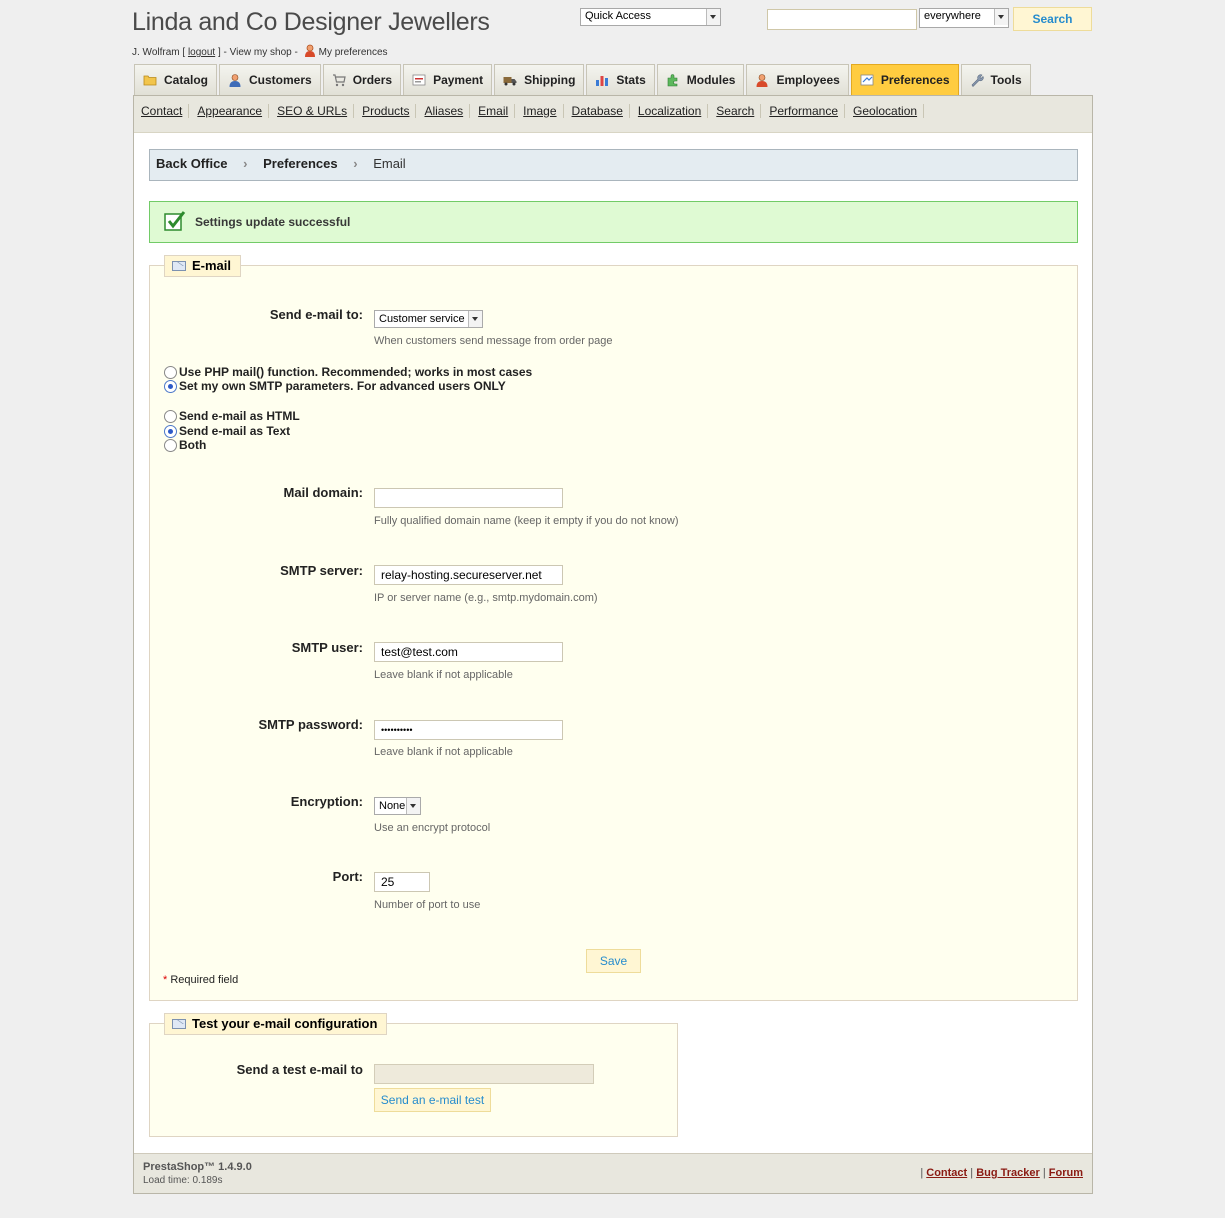  Describe the element at coordinates (339, 80) in the screenshot. I see `cart-icon` at that location.